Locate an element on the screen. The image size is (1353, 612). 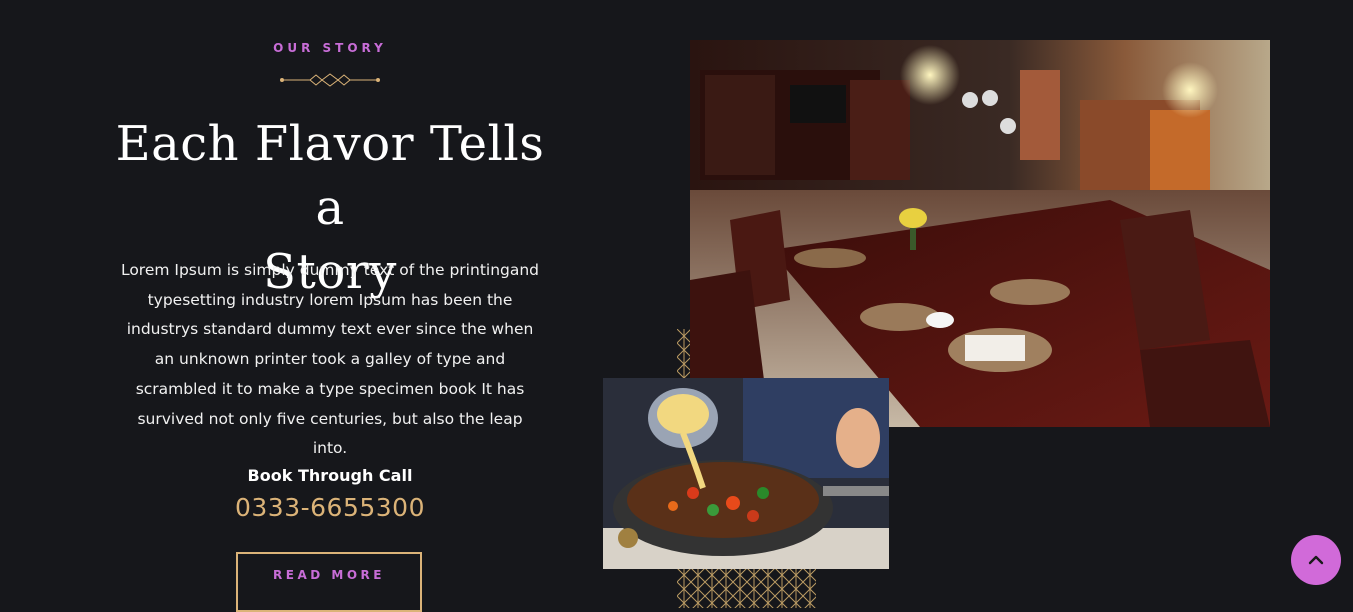
ornament-divider-icon is located at coordinates (330, 80).